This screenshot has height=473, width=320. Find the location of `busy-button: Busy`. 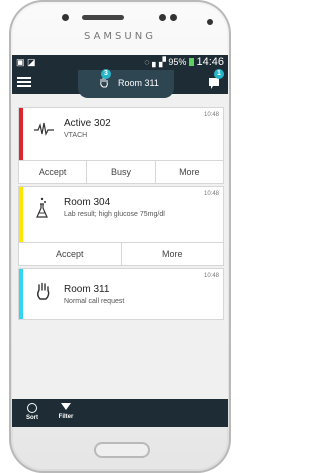

busy-button: Busy is located at coordinates (121, 172).